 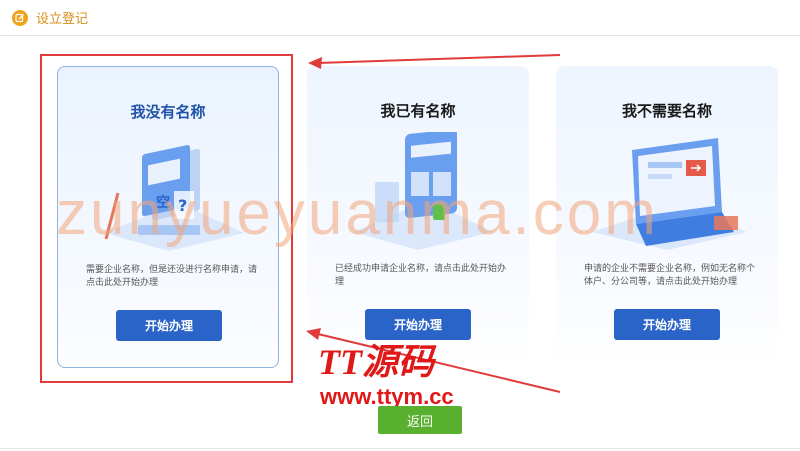 I want to click on card-title: 我已有名称, so click(x=418, y=111).